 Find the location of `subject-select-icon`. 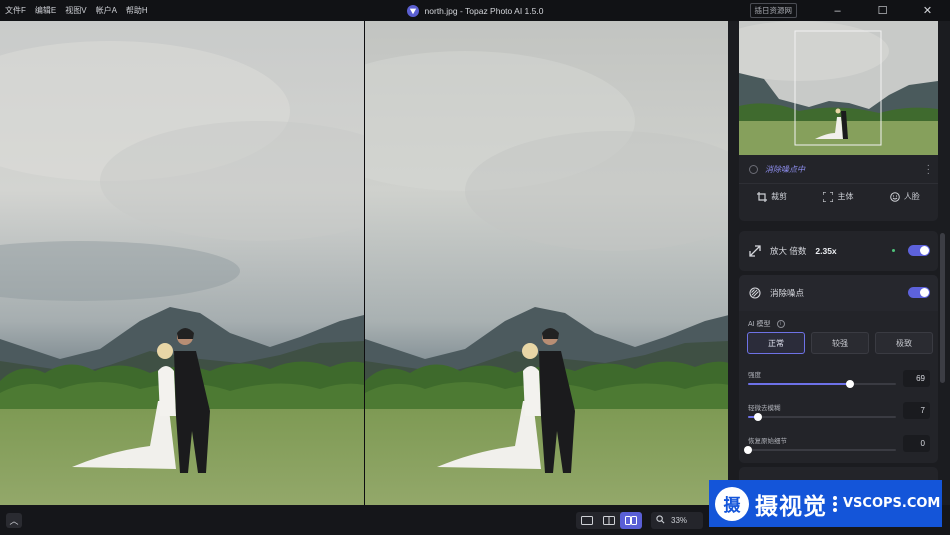

subject-select-icon is located at coordinates (828, 196).